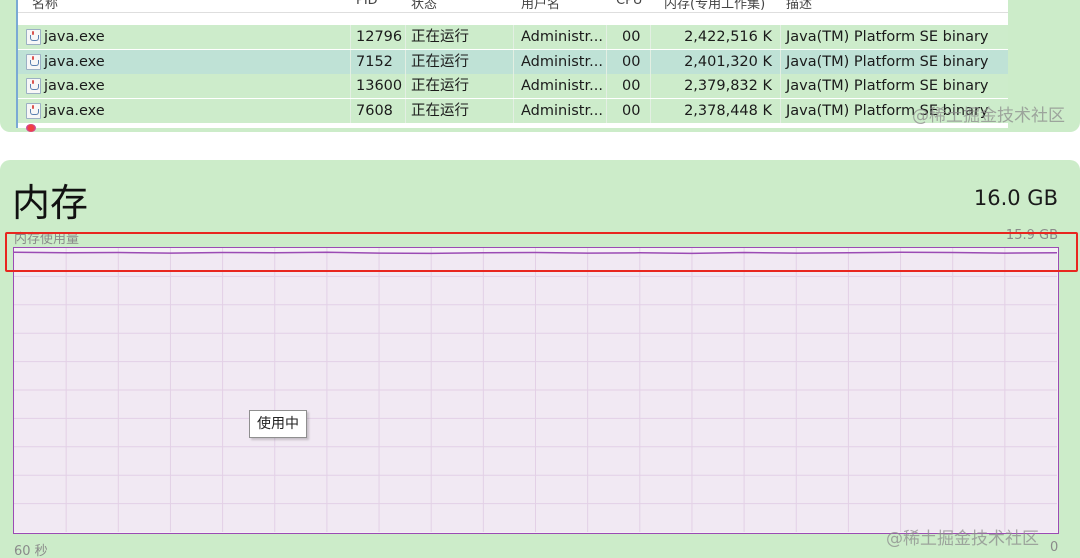 This screenshot has height=558, width=1080. Describe the element at coordinates (367, 4) in the screenshot. I see `column-header-pid: PID` at that location.